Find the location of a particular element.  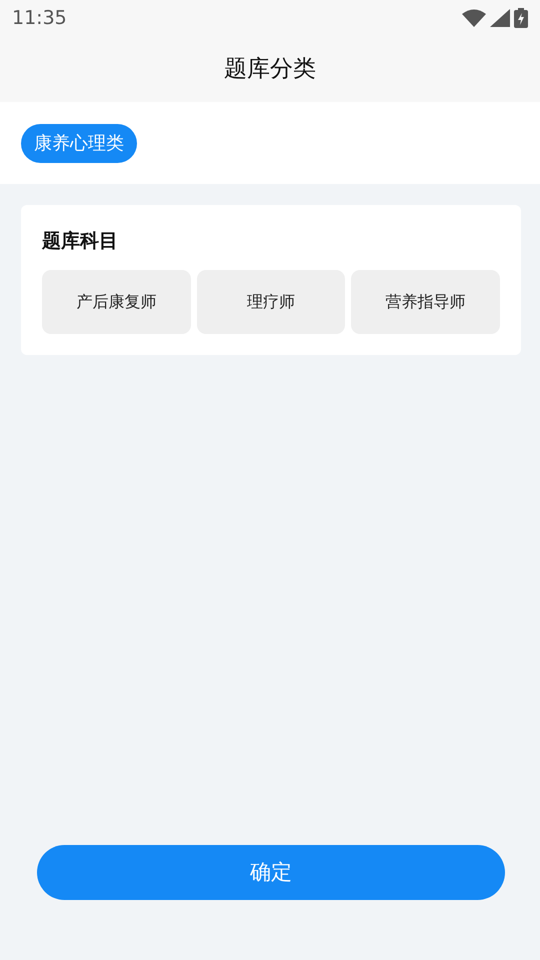

subject-option: 产后康复师 is located at coordinates (116, 302).